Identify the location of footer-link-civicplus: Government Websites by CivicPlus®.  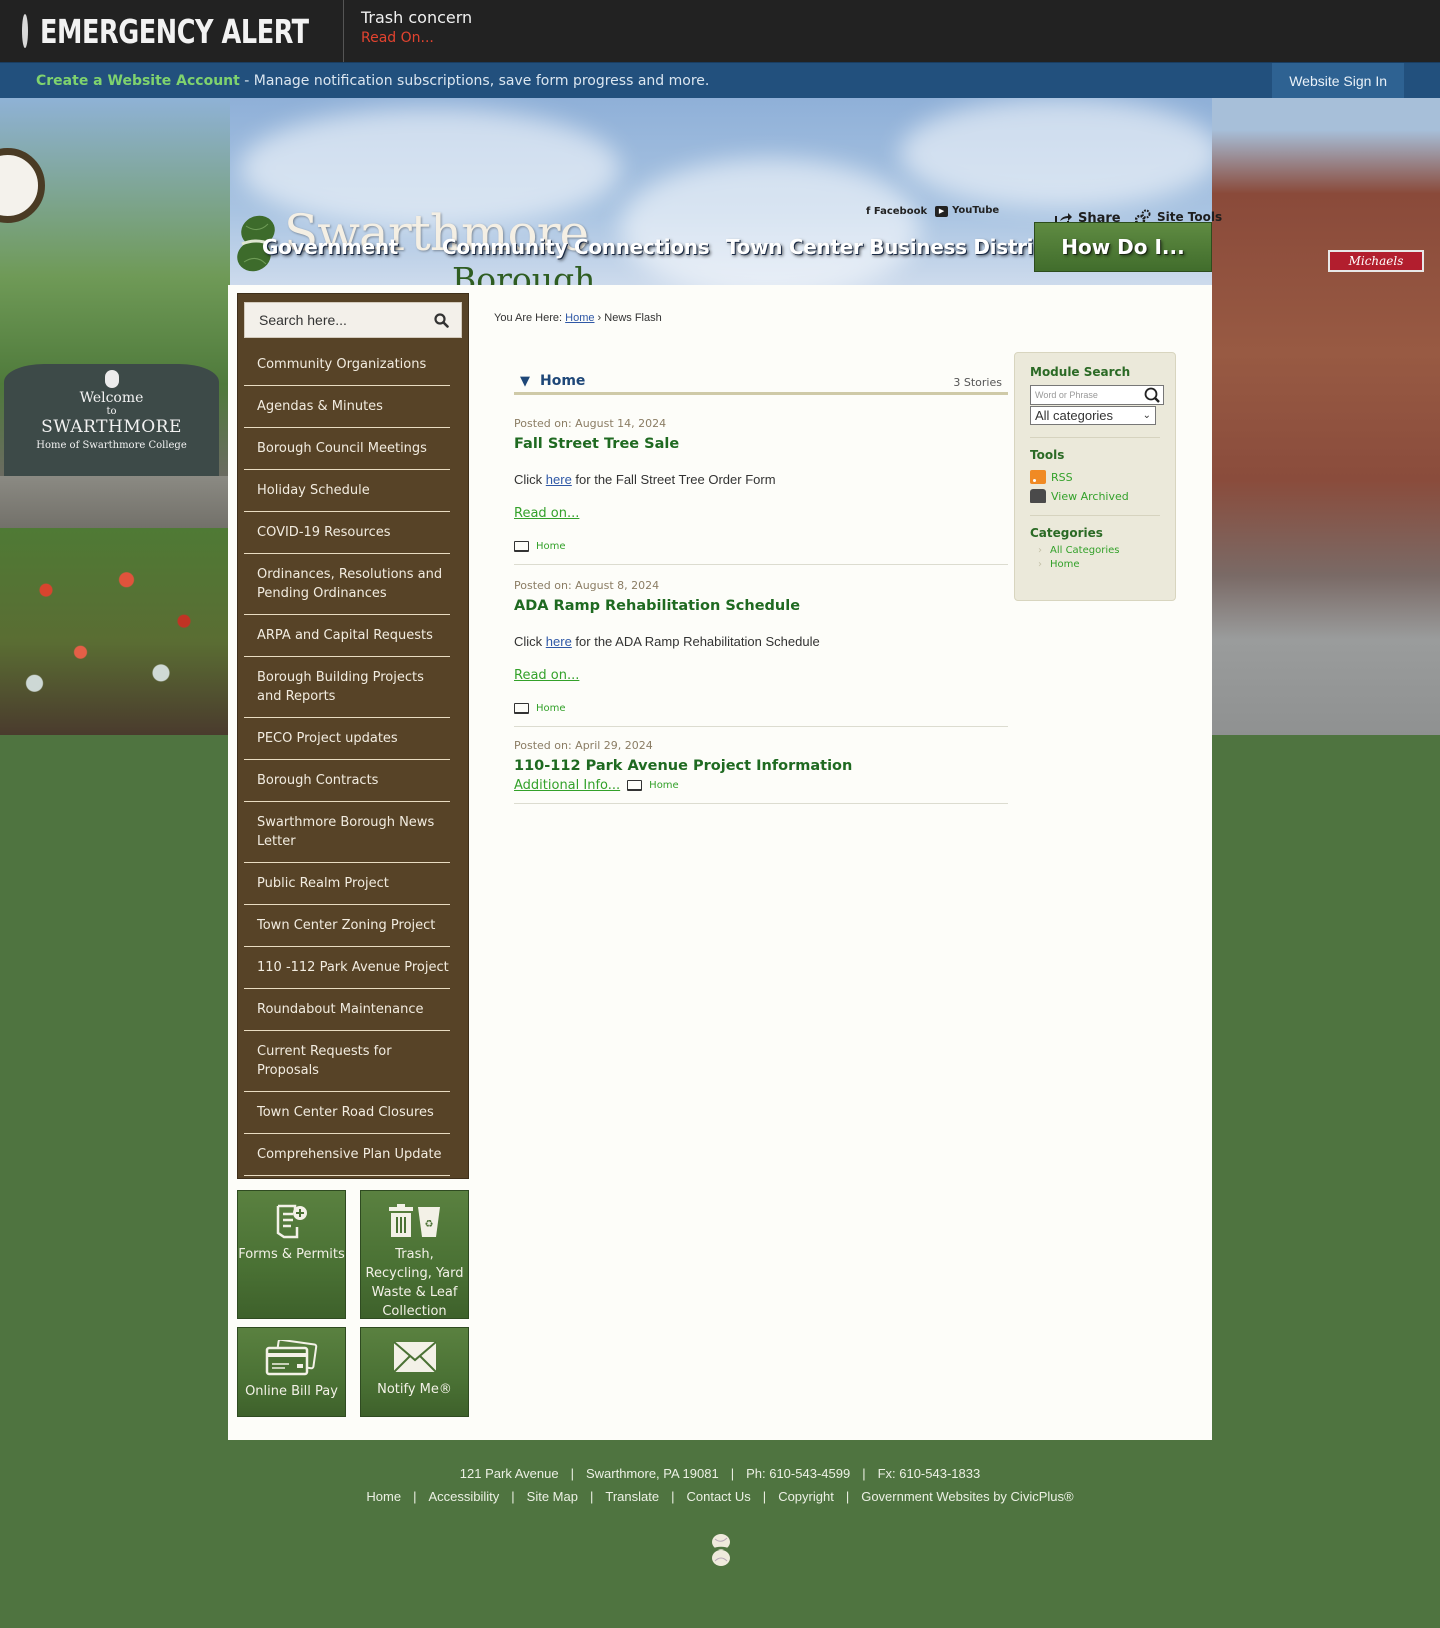
(967, 1496).